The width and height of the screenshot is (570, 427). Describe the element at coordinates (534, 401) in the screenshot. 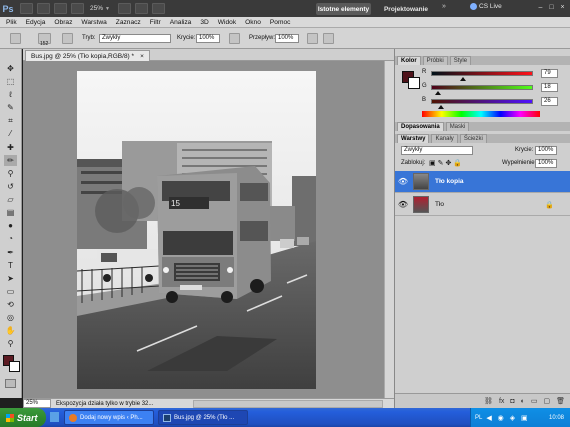

I see `new-group-icon: ▭` at that location.